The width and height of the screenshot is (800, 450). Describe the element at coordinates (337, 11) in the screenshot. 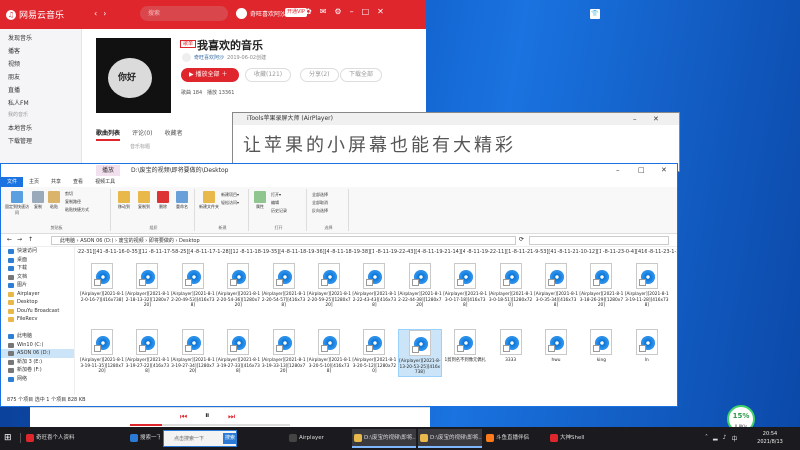

I see `settings-icon: ⚙` at that location.